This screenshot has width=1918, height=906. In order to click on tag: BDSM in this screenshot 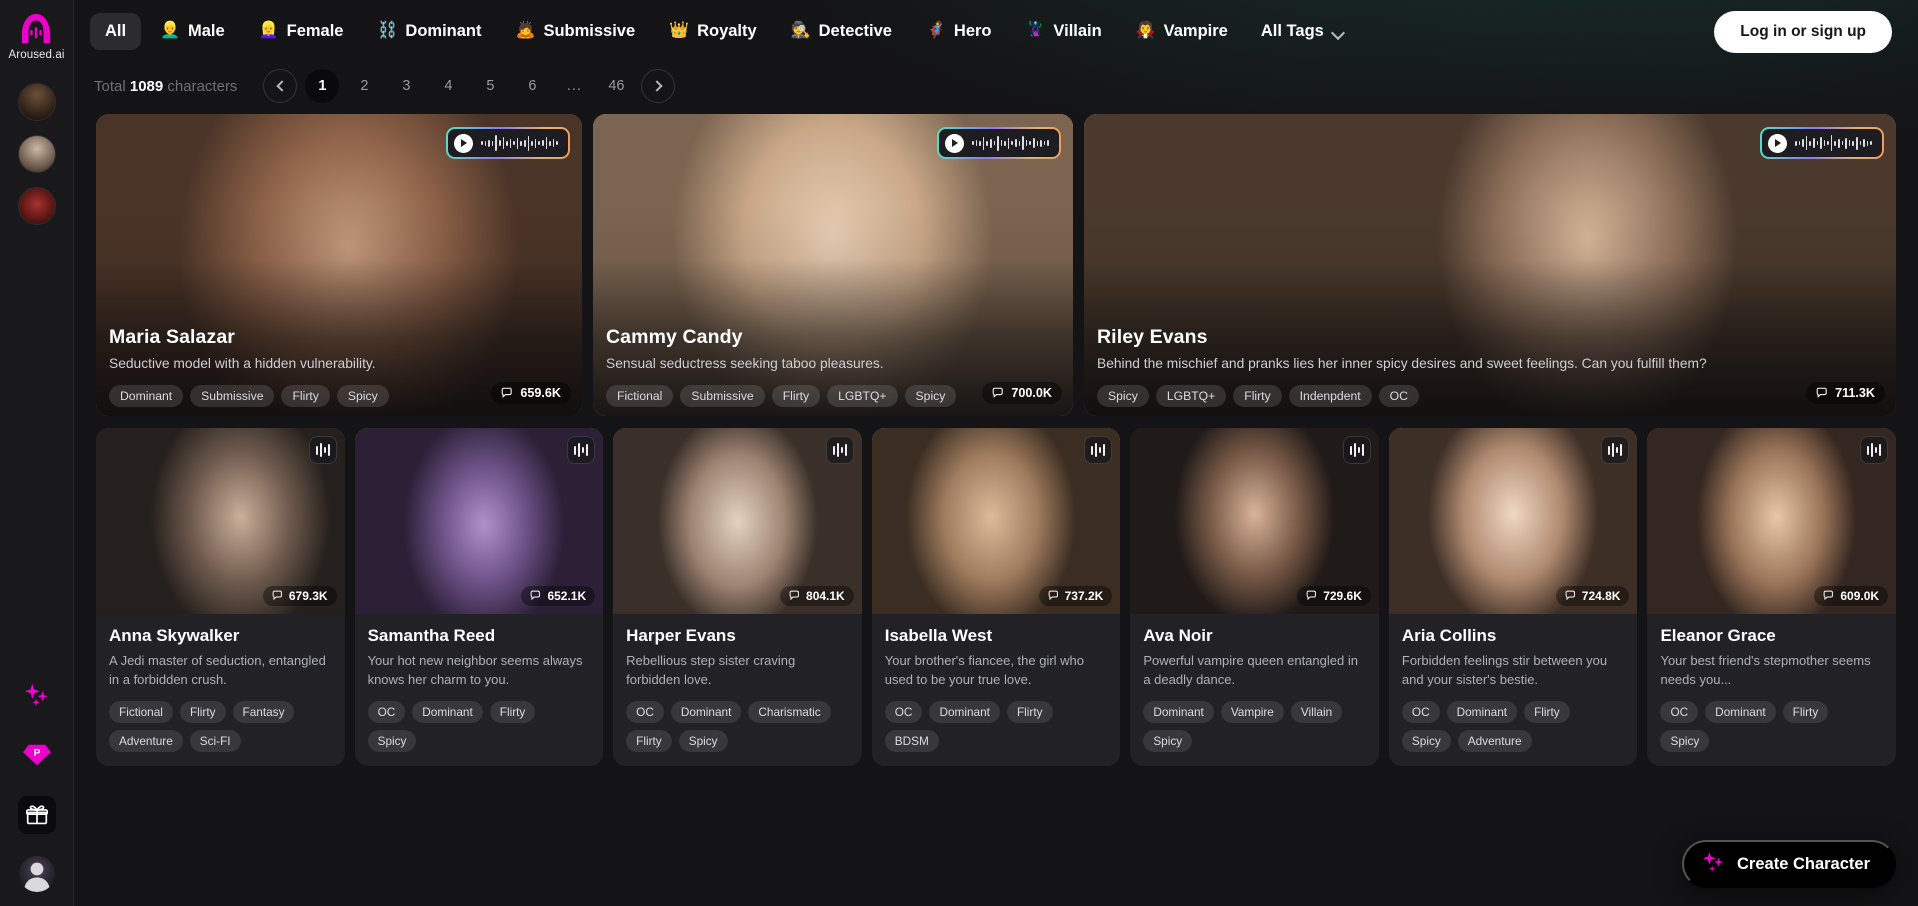, I will do `click(911, 740)`.